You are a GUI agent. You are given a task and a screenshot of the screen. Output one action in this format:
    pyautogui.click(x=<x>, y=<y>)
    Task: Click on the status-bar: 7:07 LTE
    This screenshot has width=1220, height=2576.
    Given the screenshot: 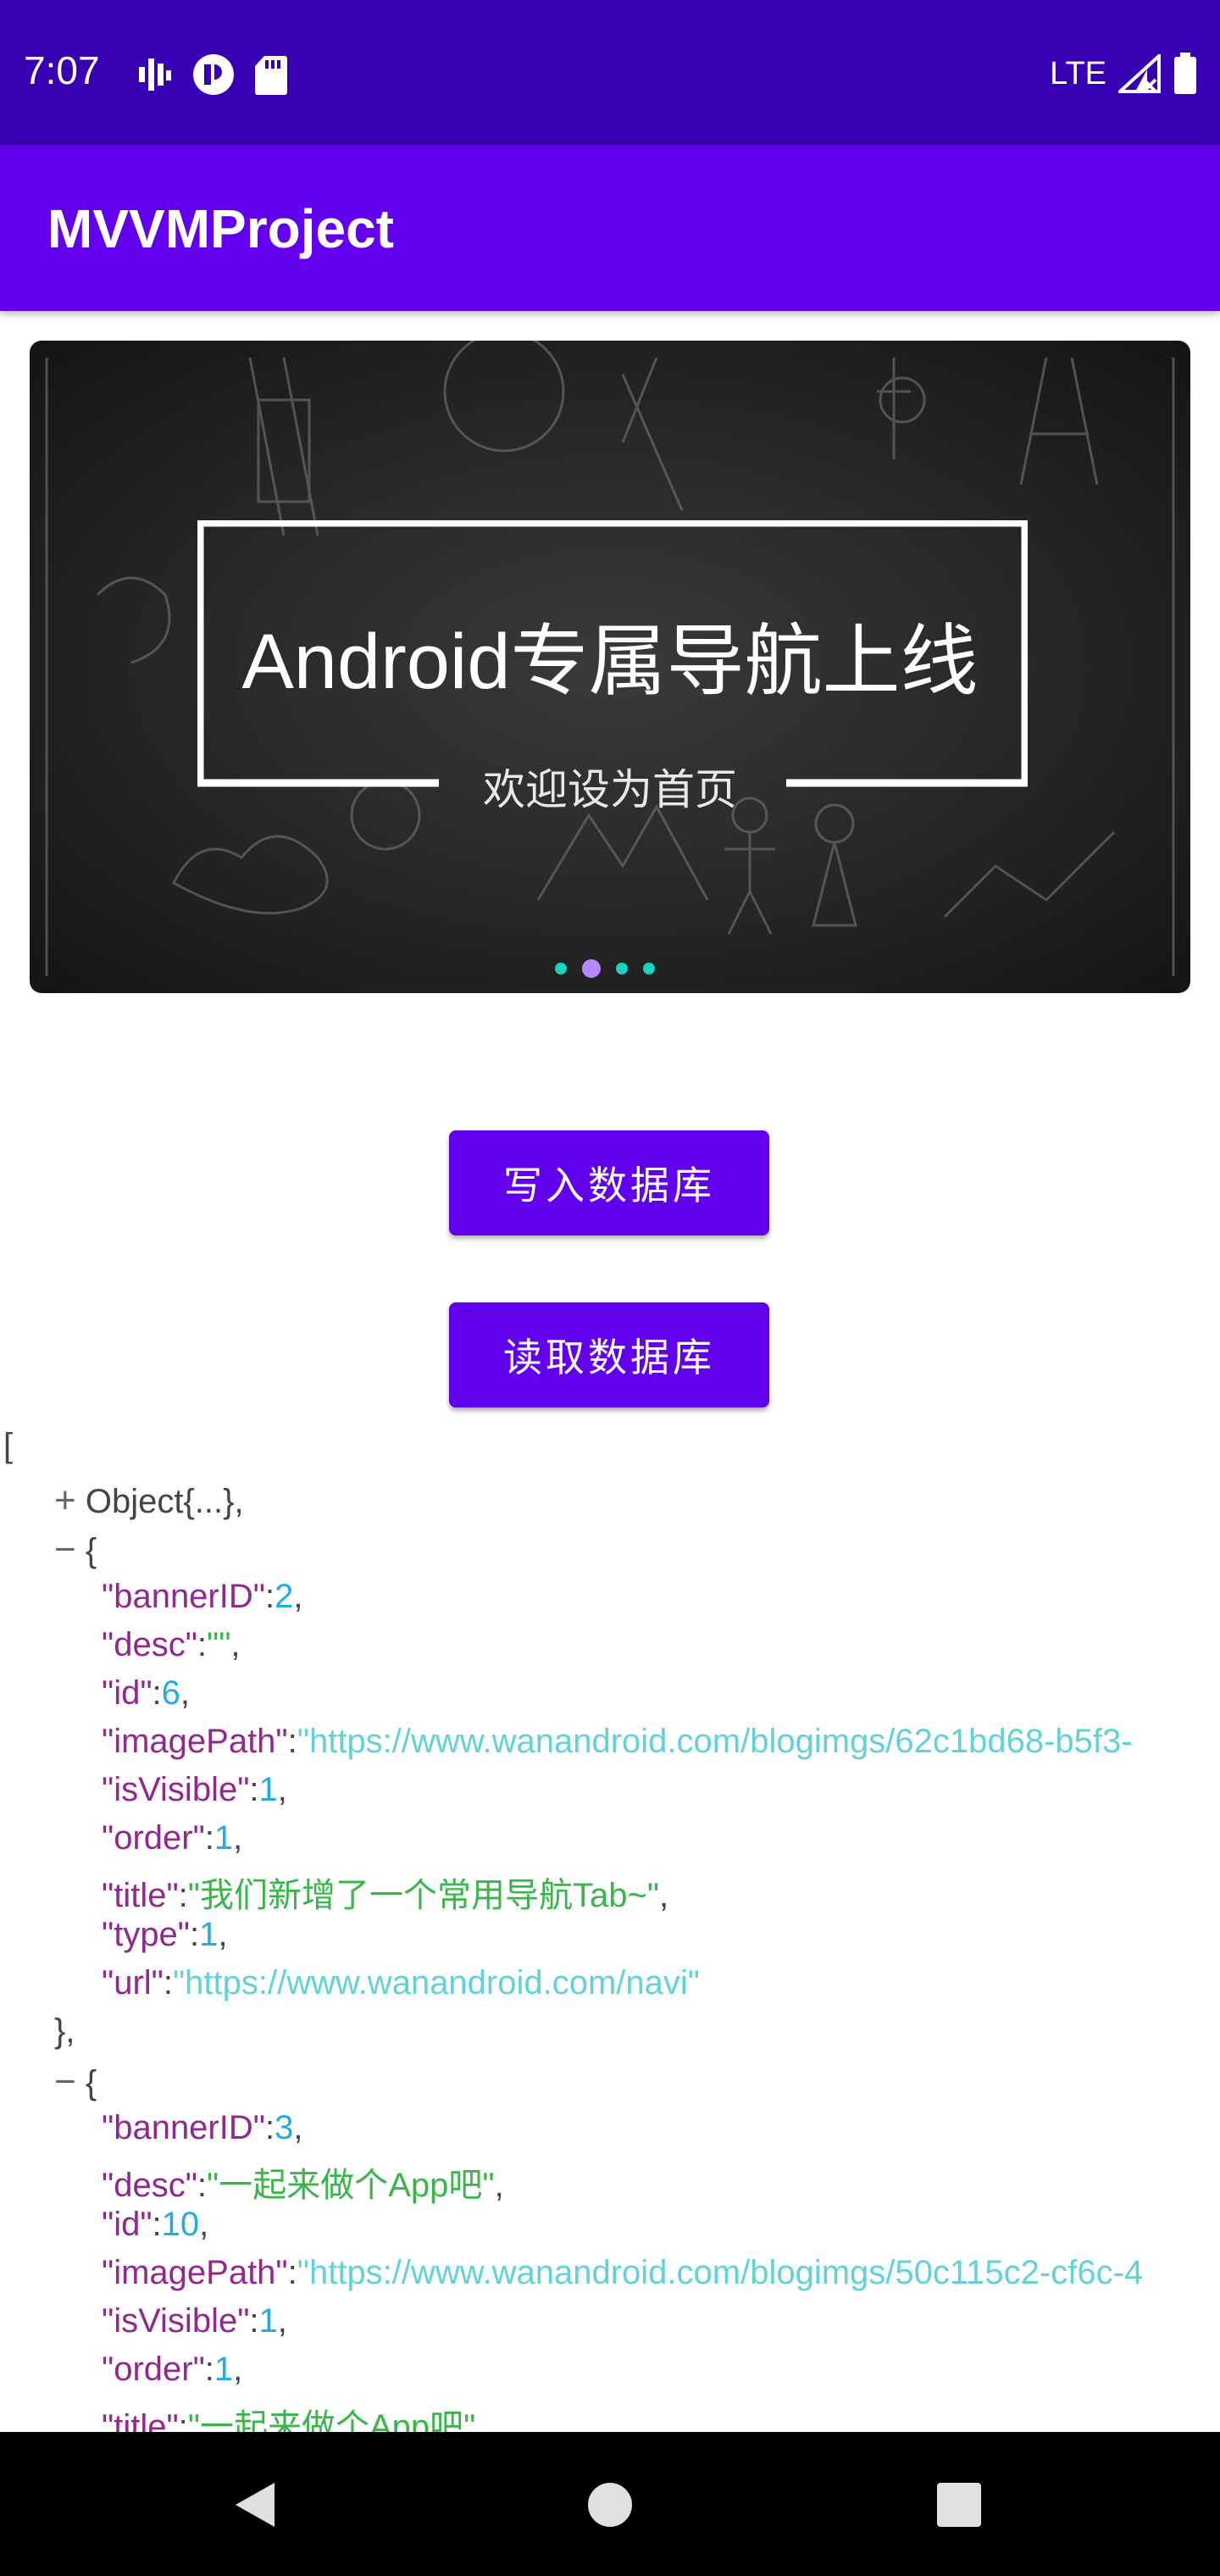 What is the action you would take?
    pyautogui.click(x=610, y=72)
    